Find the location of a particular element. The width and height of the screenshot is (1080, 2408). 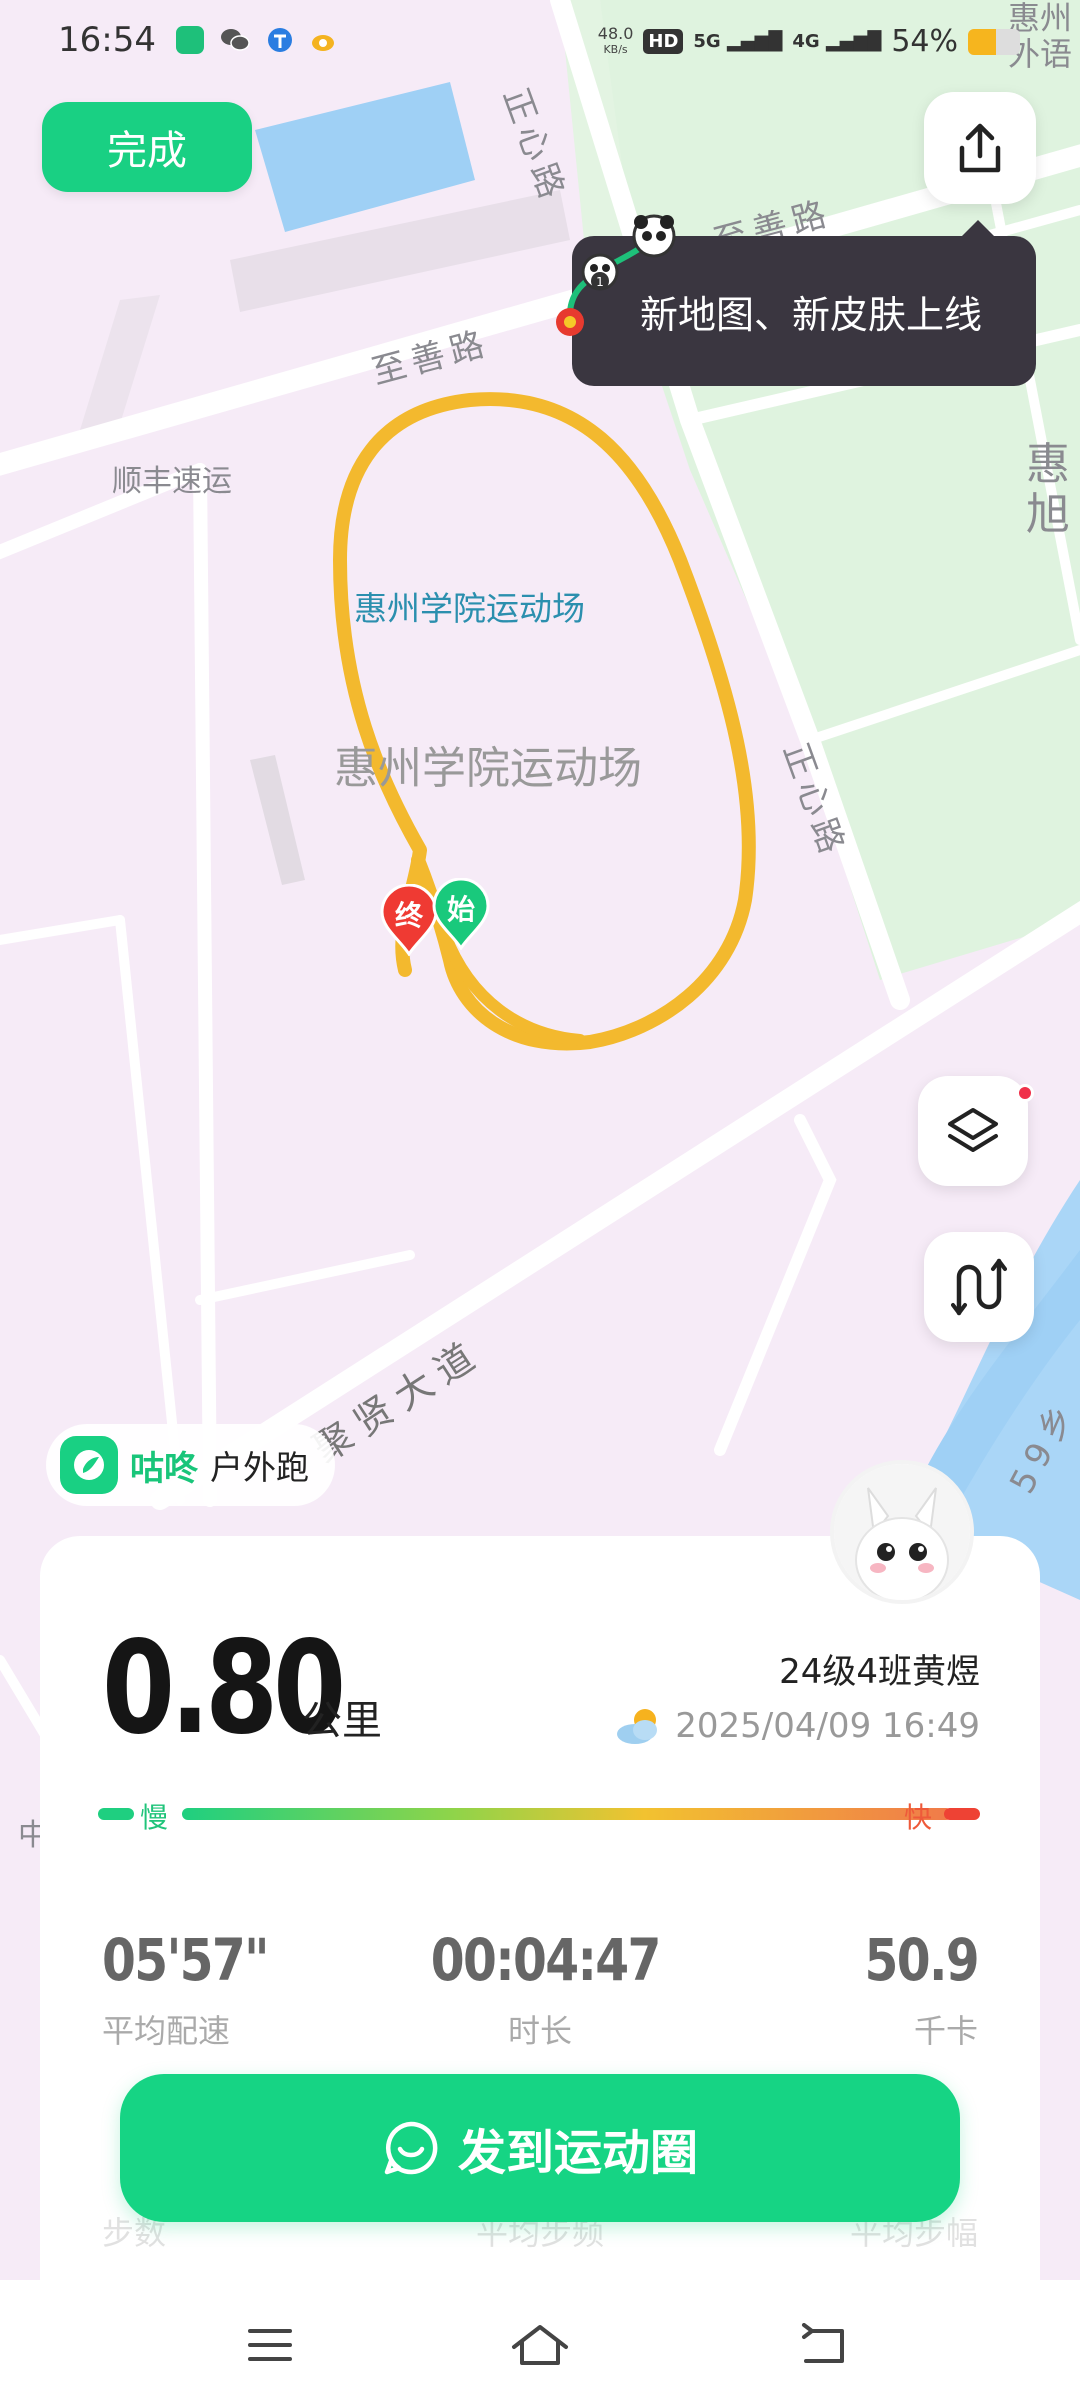

stat-calories: 50.9 千卡 is located at coordinates (869, 1989).